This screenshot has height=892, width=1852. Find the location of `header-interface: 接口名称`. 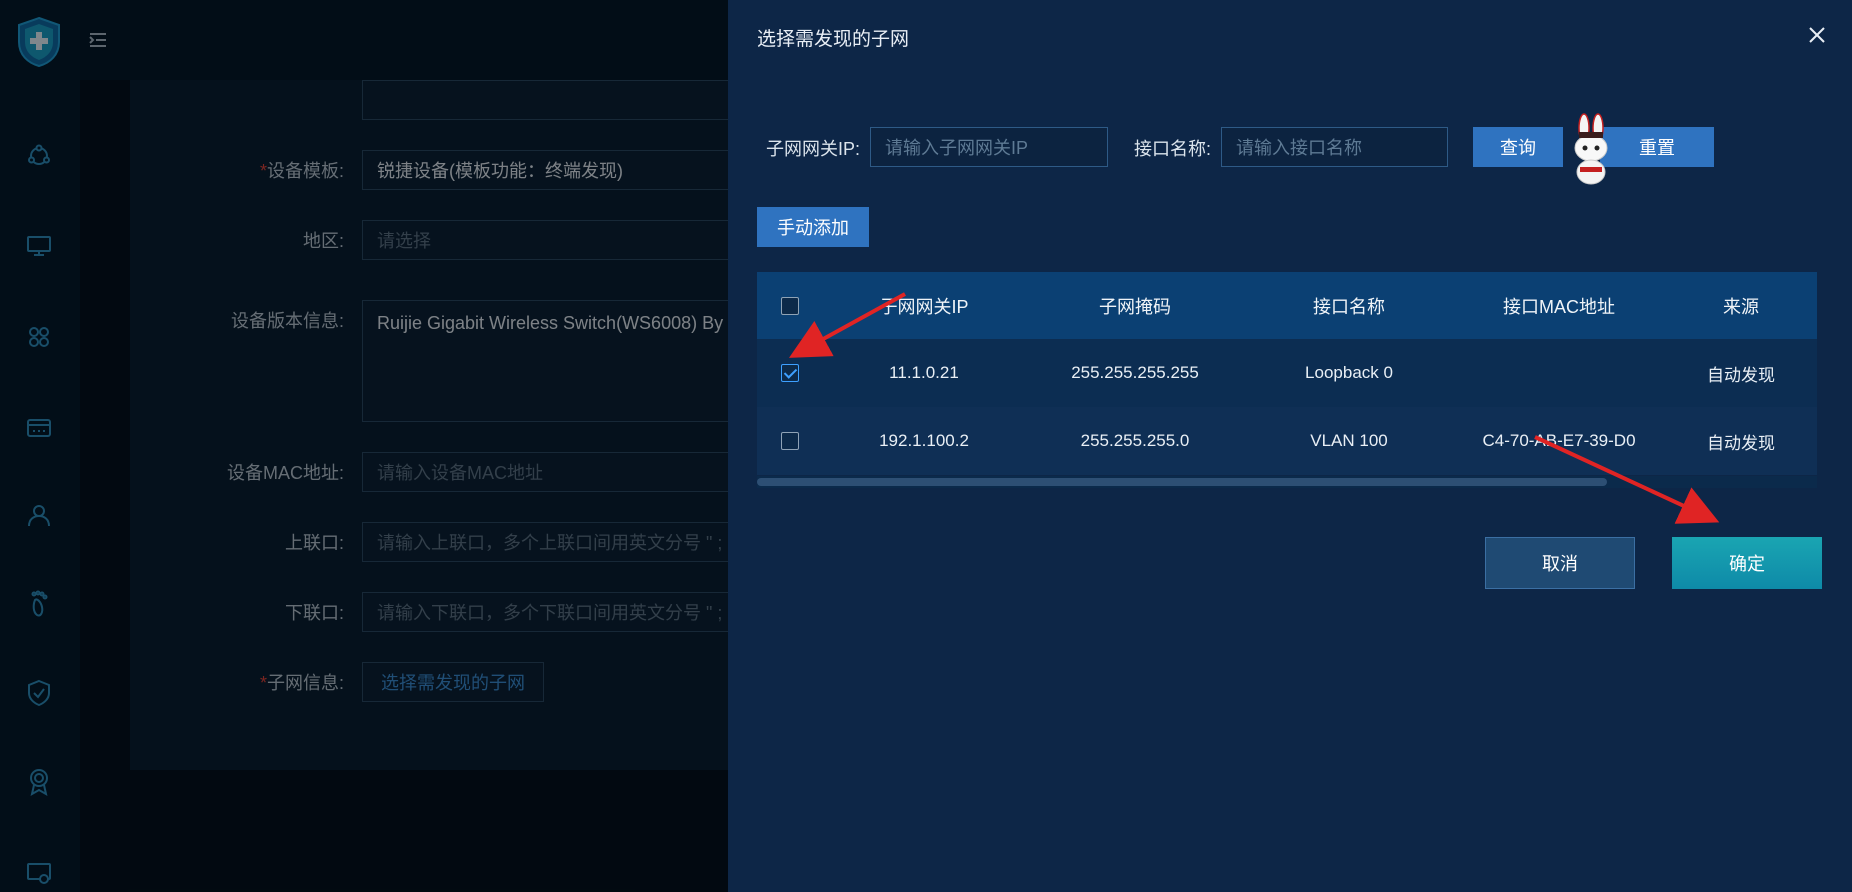

header-interface: 接口名称 is located at coordinates (1349, 306).